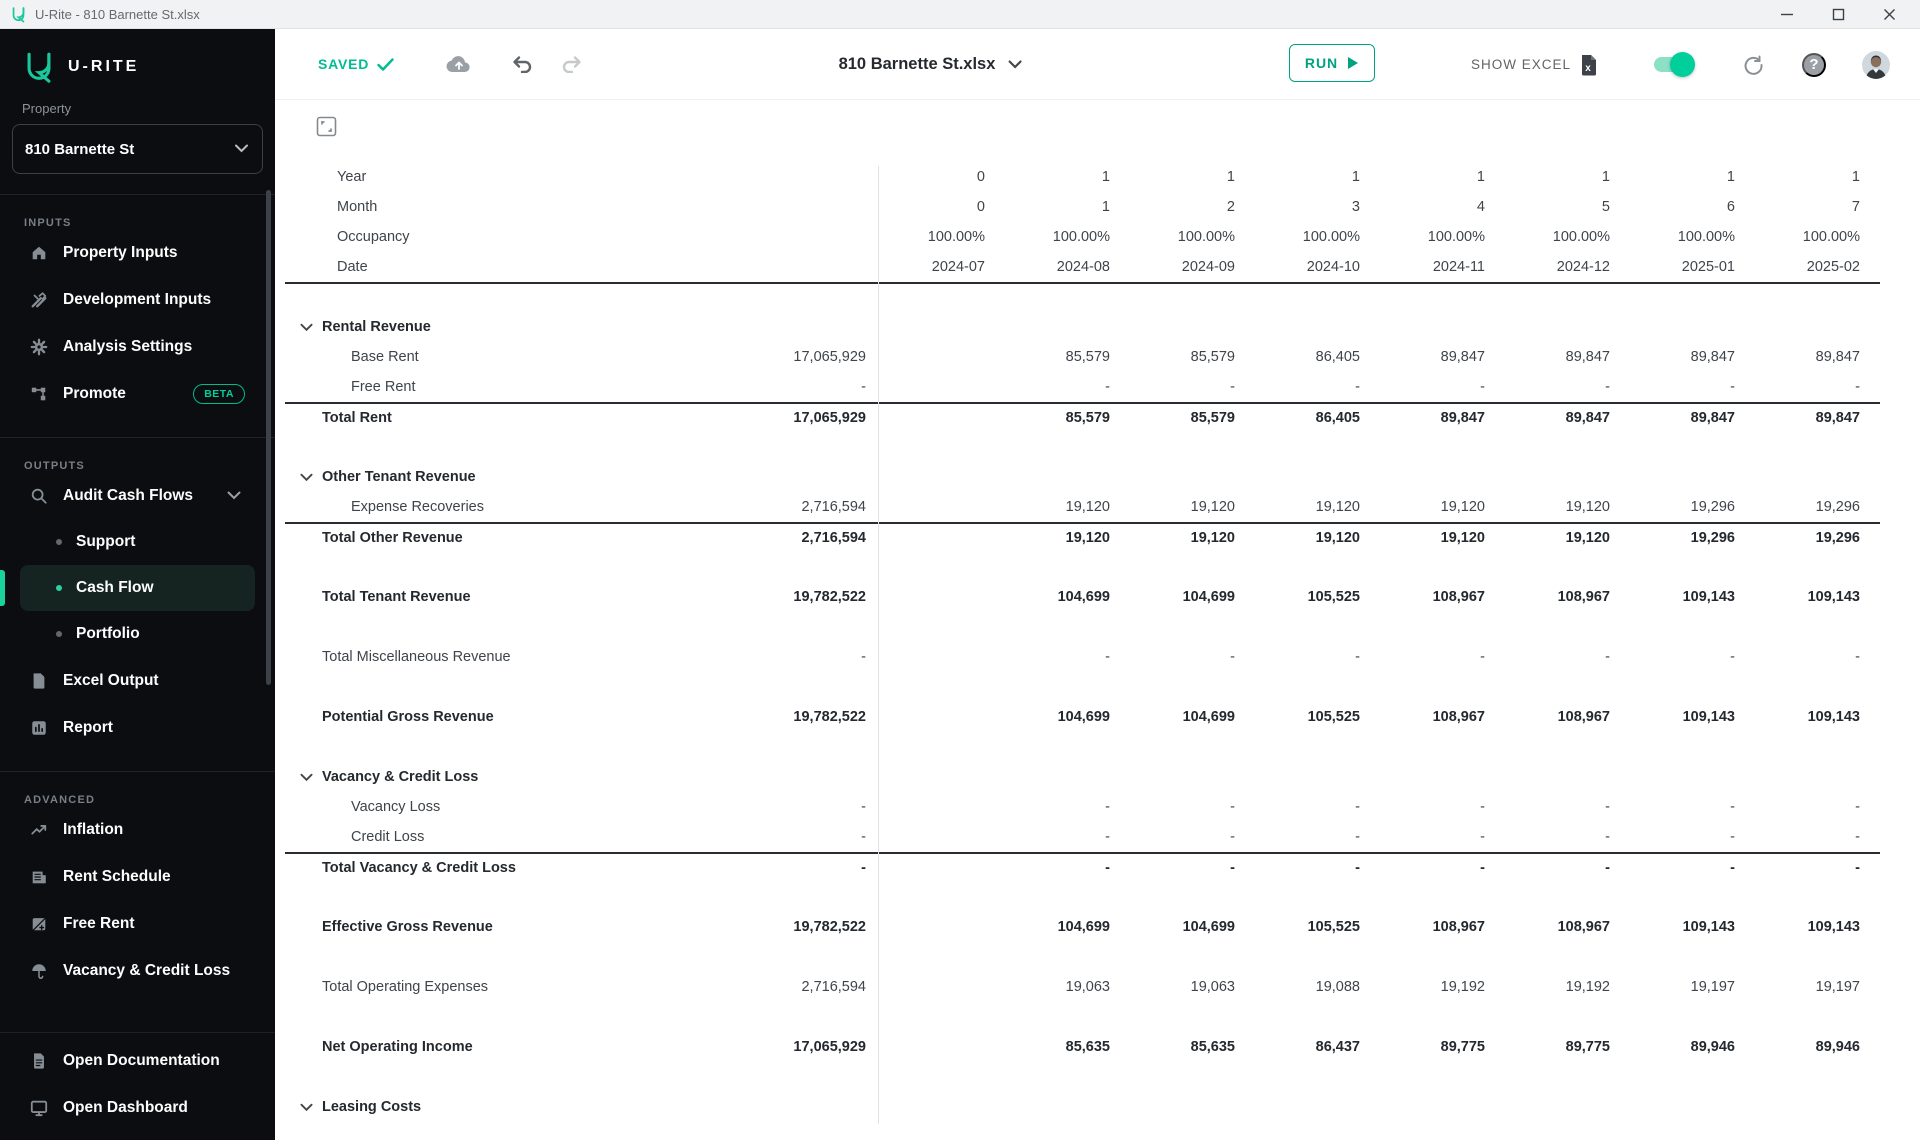  I want to click on property-select: 810 Barnette St, so click(137, 149).